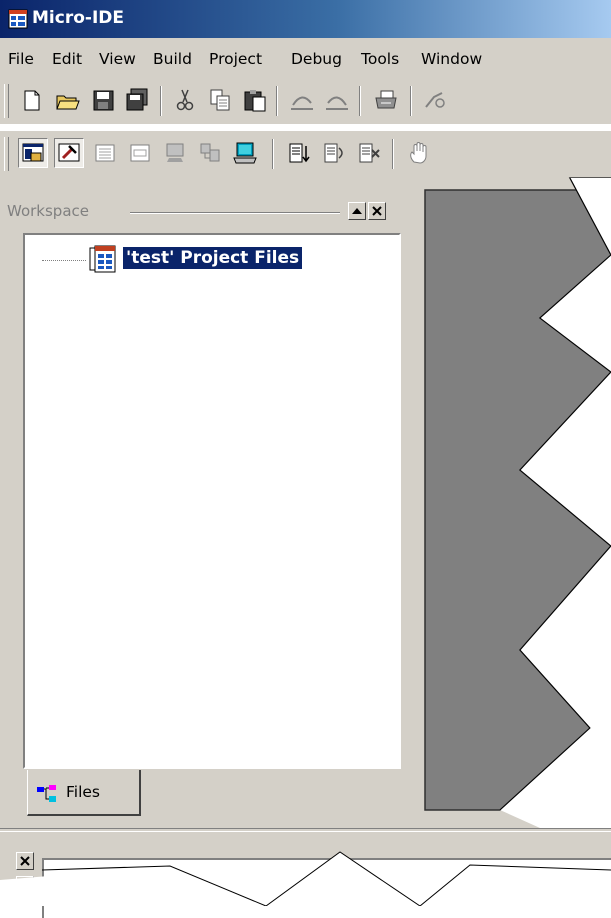  What do you see at coordinates (316, 59) in the screenshot?
I see `menu-debug: Debug` at bounding box center [316, 59].